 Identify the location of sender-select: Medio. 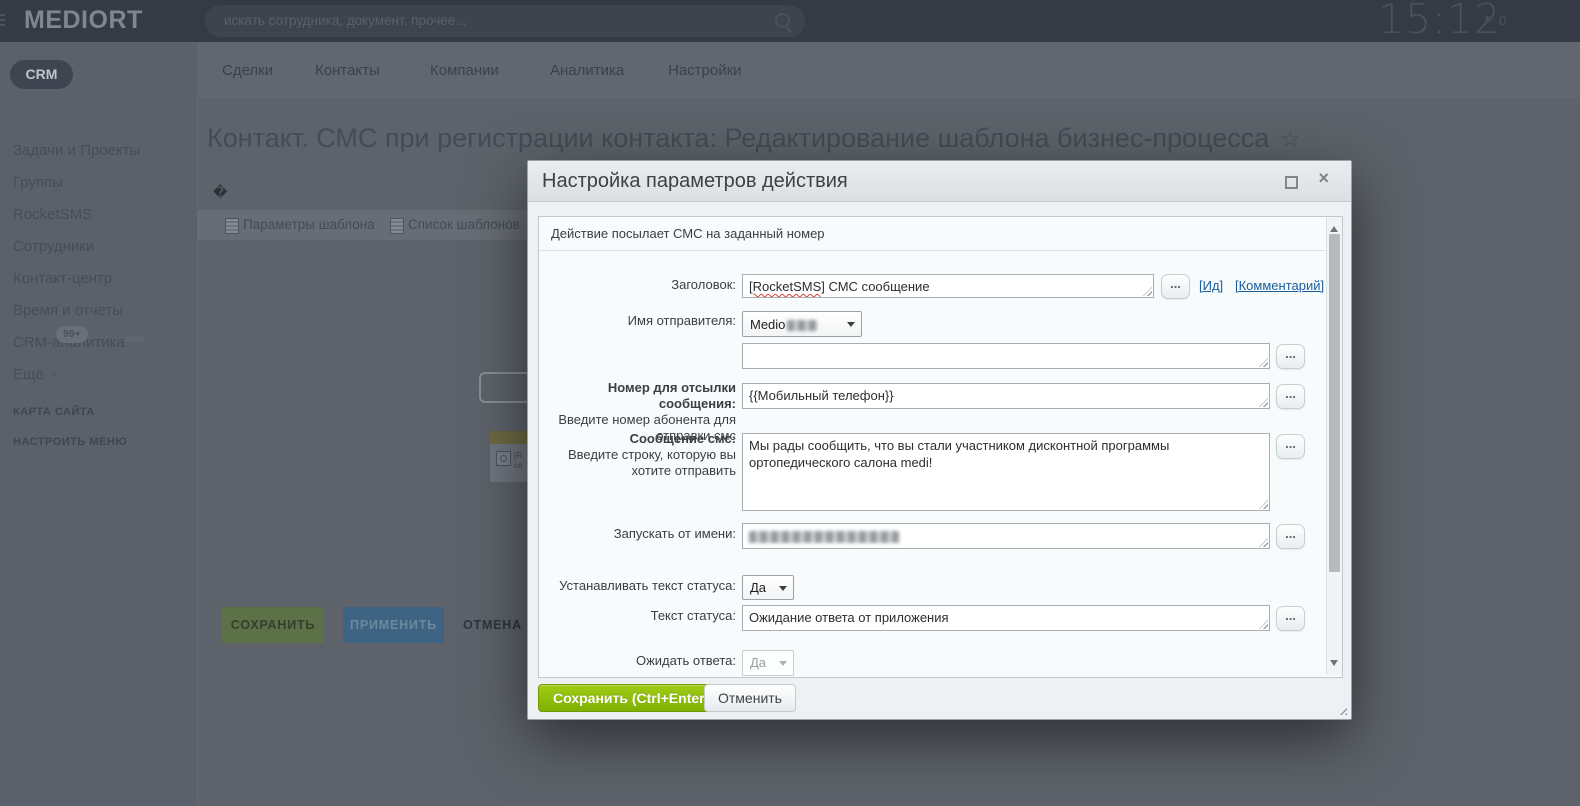
(802, 324).